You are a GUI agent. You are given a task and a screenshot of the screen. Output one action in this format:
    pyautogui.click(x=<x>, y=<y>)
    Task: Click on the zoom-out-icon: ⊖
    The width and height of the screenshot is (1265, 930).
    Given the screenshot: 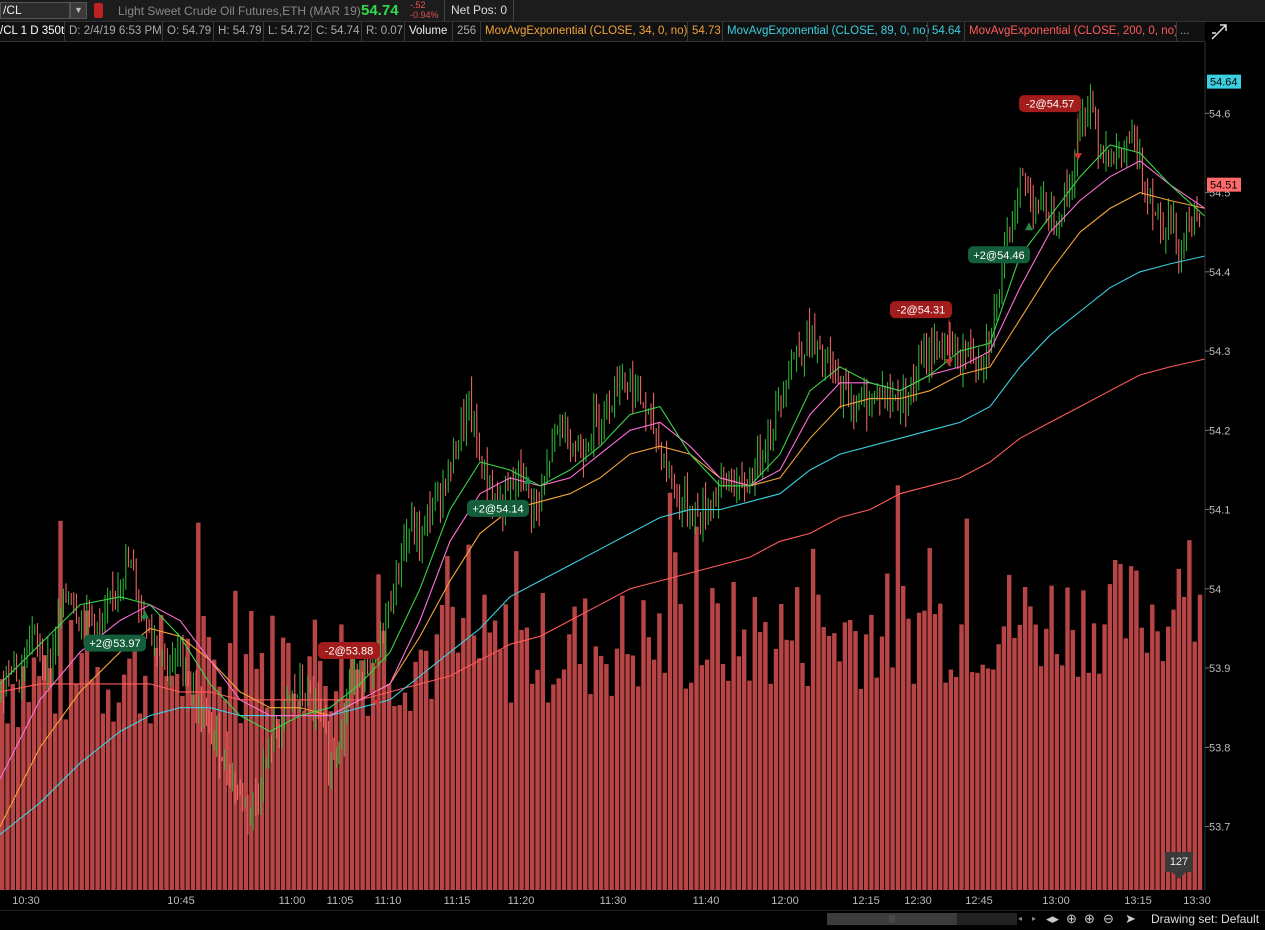 What is the action you would take?
    pyautogui.click(x=1108, y=919)
    